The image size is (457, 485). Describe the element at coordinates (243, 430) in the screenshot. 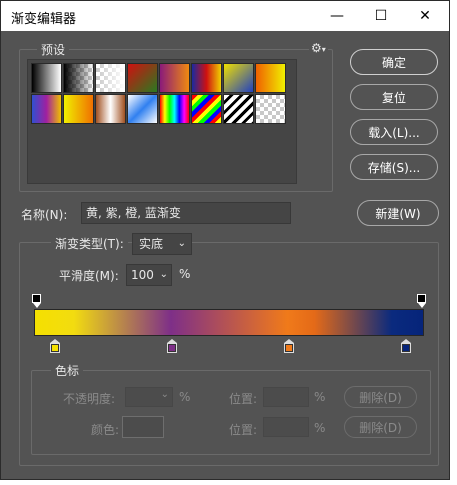

I see `color-location-label: 位置:` at that location.